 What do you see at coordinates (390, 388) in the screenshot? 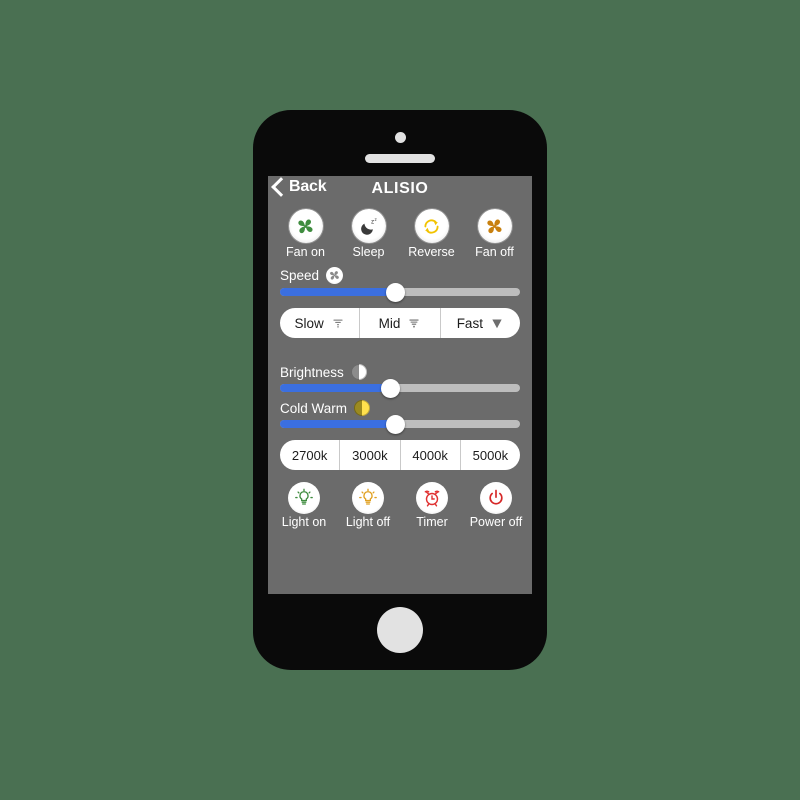
I see `brightness-slider-thumb` at bounding box center [390, 388].